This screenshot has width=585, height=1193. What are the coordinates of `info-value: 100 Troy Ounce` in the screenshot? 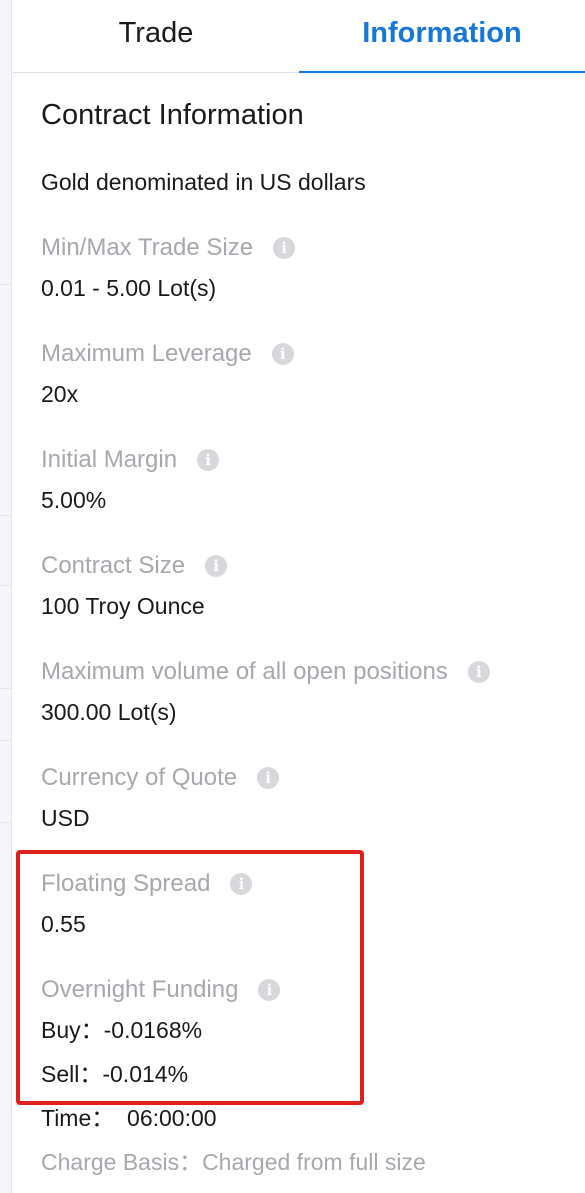 It's located at (123, 606).